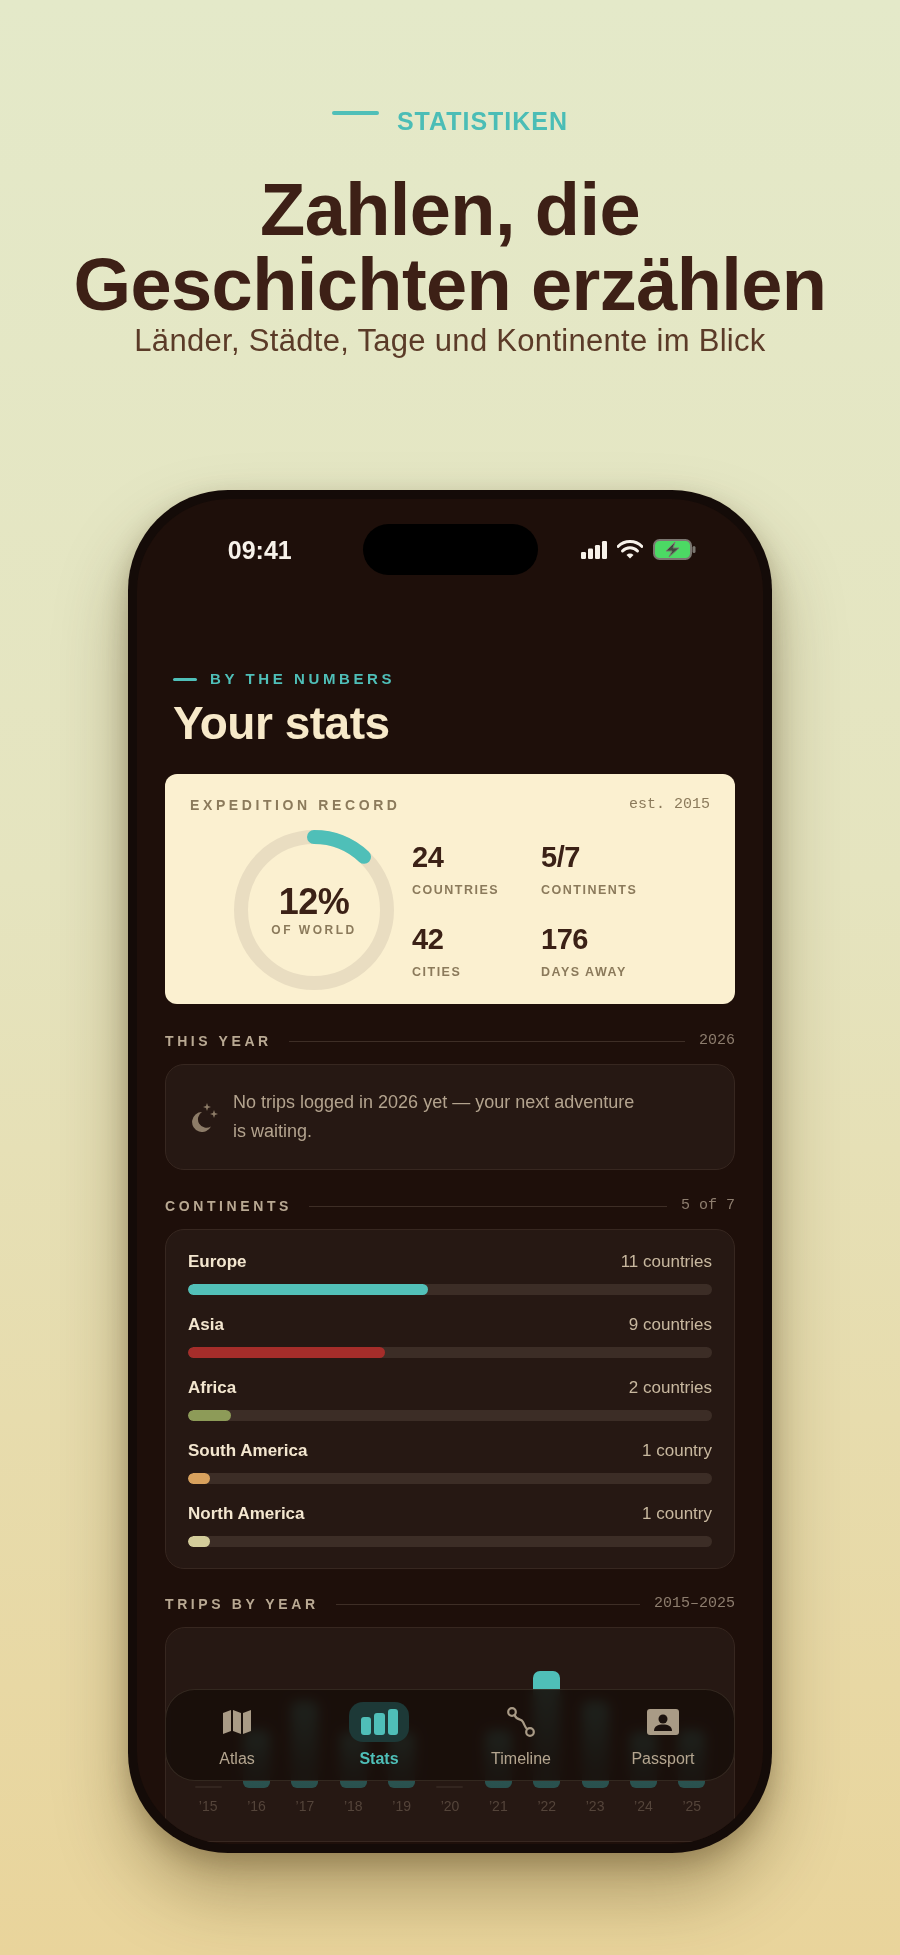 The height and width of the screenshot is (1955, 900). I want to click on stat-value: 42, so click(428, 938).